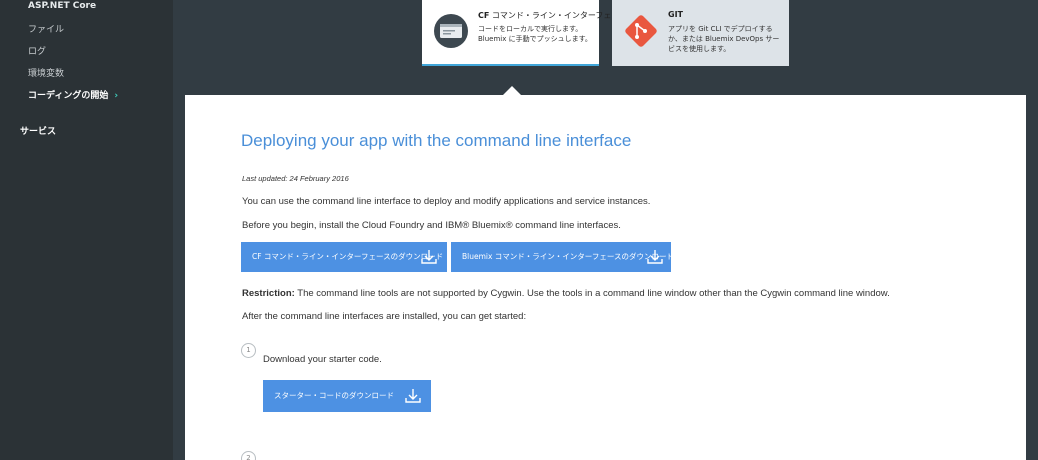 The width and height of the screenshot is (1038, 460). I want to click on restriction-label: Restriction:, so click(268, 293).